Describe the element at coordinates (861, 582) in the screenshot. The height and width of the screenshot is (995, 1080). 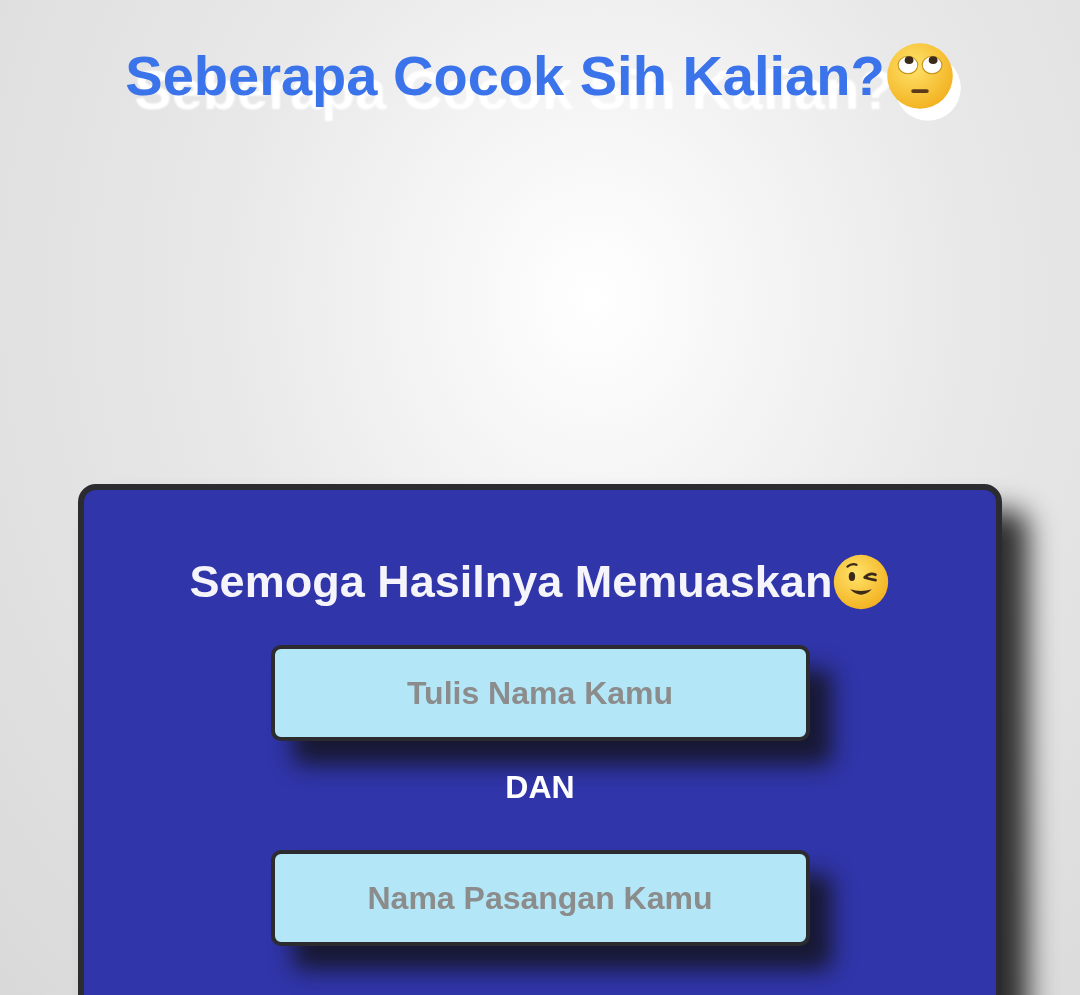
I see `winking-face-icon` at that location.